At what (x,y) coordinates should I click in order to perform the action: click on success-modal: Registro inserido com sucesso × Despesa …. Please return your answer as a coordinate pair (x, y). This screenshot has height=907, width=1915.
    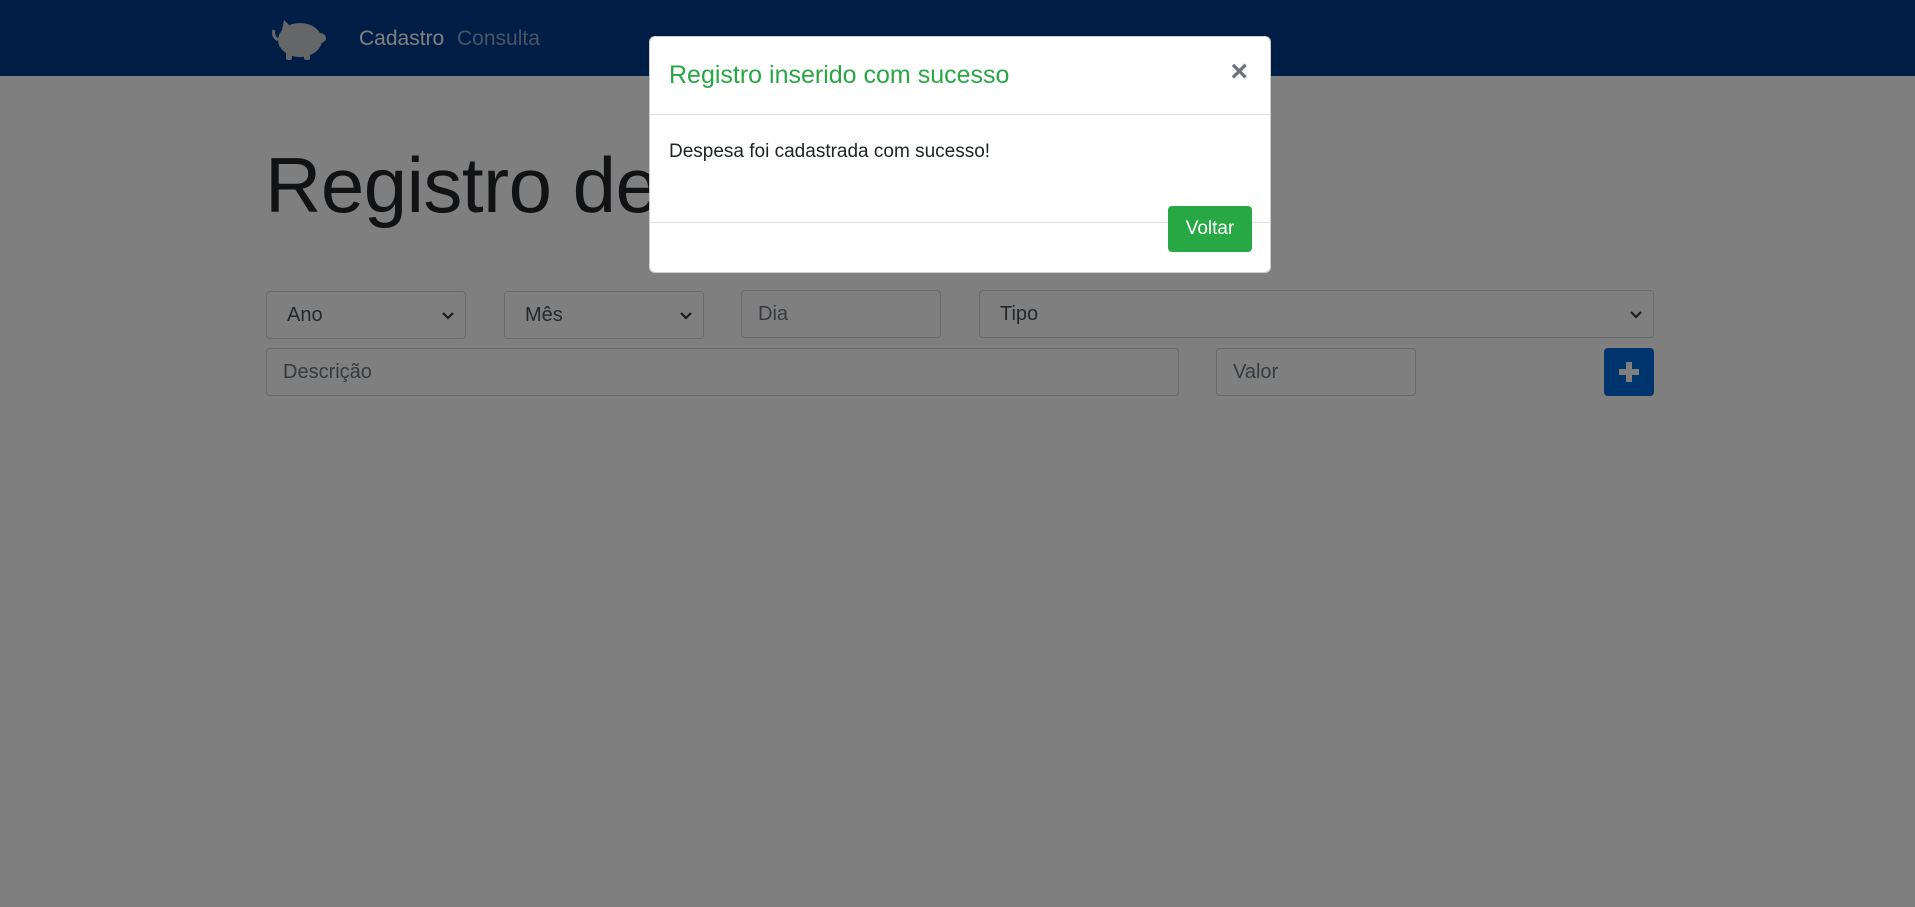
    Looking at the image, I should click on (960, 154).